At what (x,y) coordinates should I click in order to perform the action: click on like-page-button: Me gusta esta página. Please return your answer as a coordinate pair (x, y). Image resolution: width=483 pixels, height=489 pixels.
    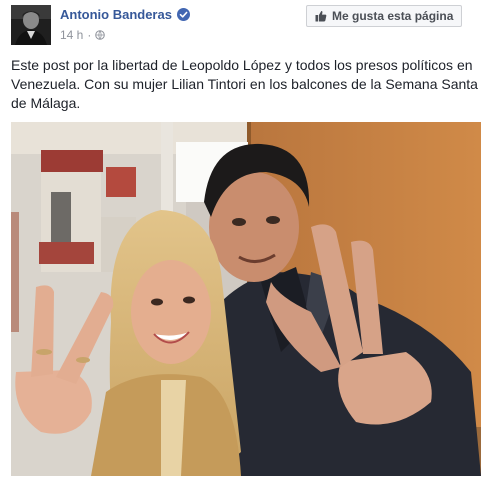
    Looking at the image, I should click on (384, 16).